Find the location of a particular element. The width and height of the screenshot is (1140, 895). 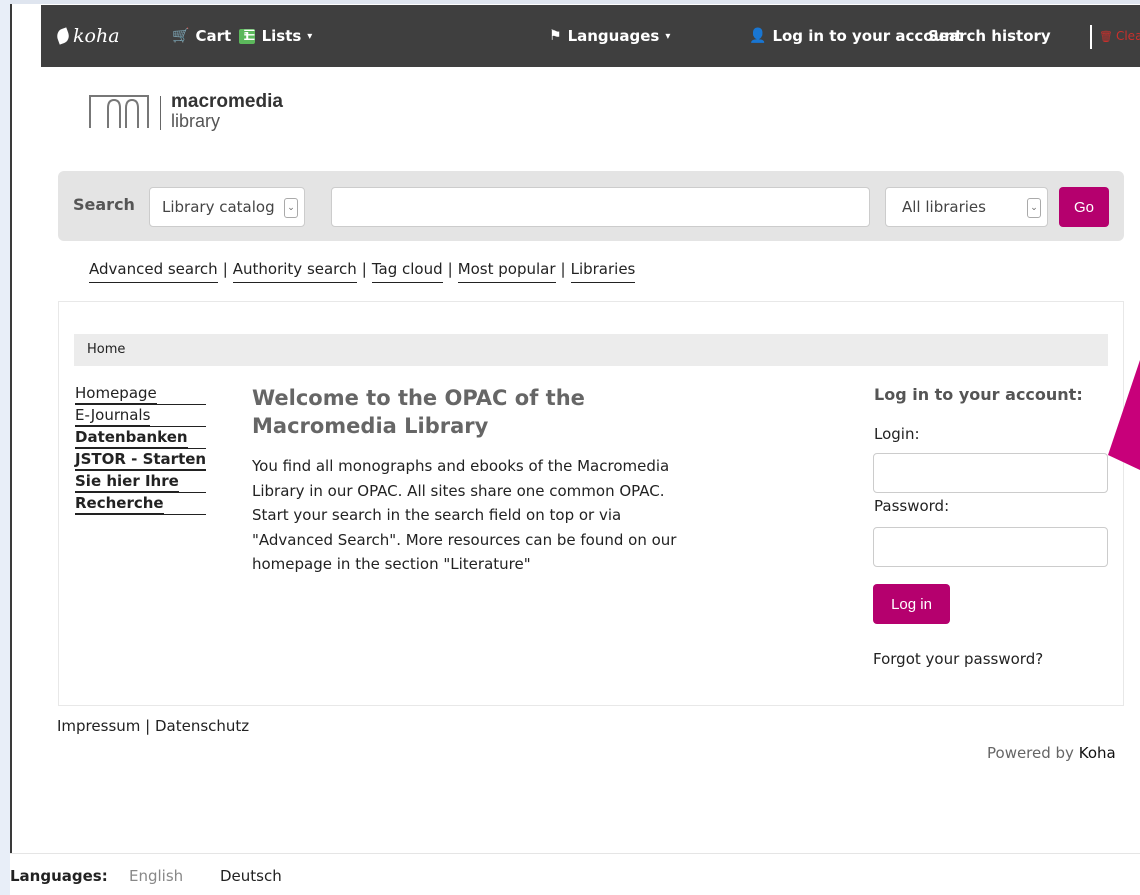

library-select: All libraries ⌄ is located at coordinates (966, 207).